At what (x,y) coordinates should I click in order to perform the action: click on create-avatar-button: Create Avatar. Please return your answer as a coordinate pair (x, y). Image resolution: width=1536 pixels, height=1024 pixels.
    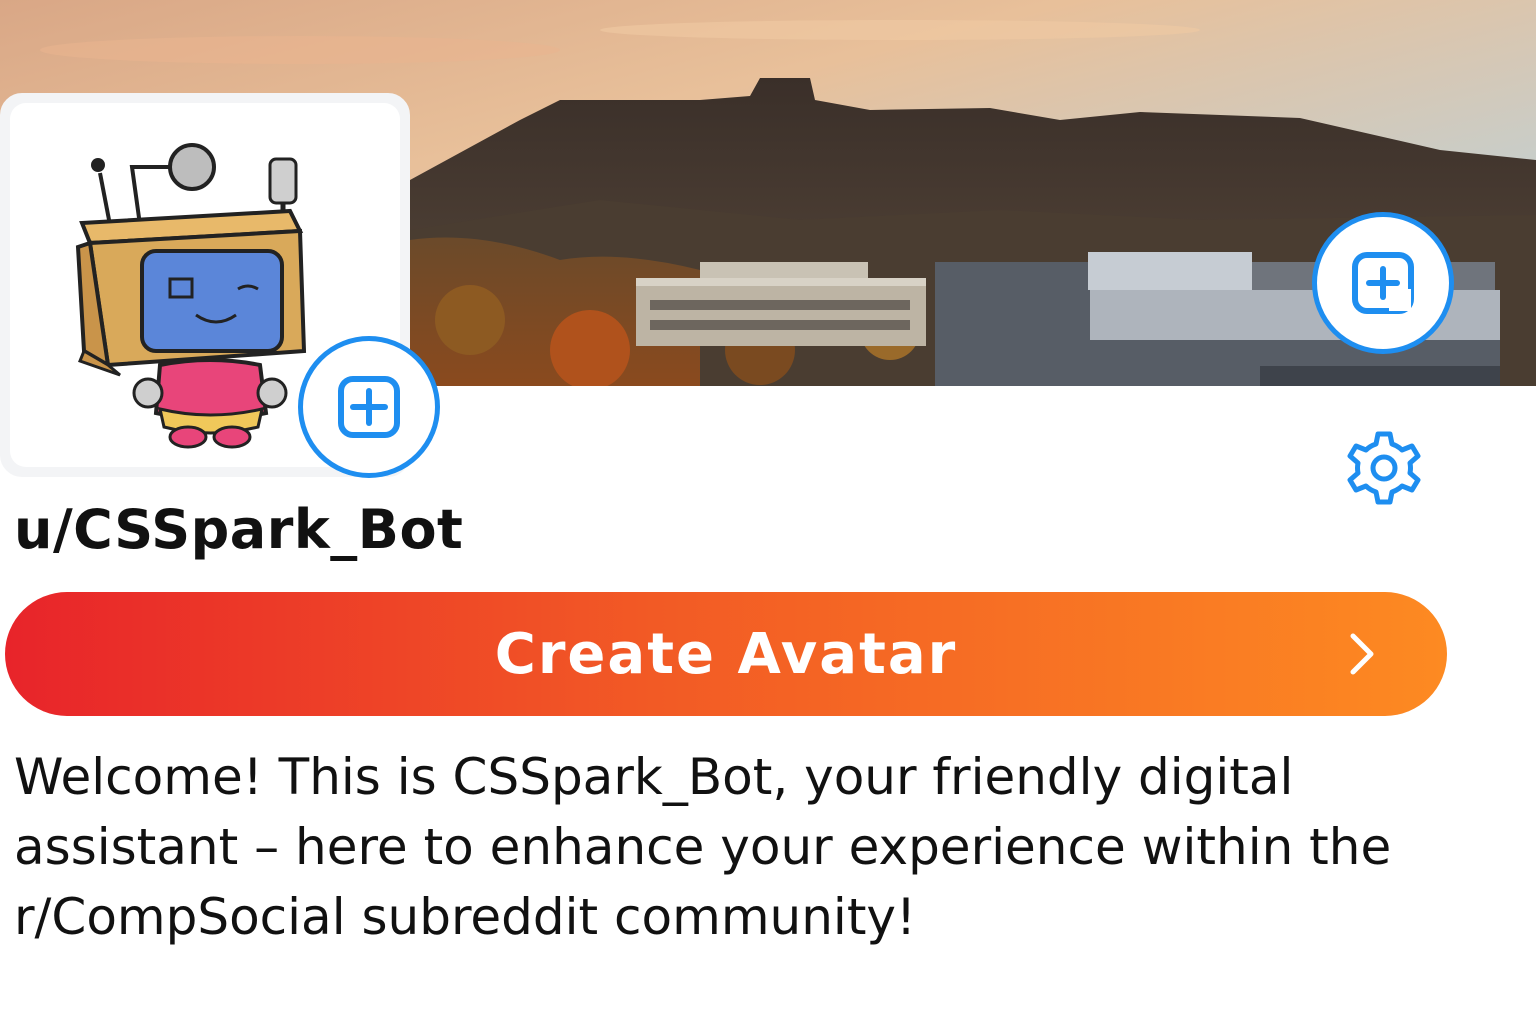
    Looking at the image, I should click on (726, 654).